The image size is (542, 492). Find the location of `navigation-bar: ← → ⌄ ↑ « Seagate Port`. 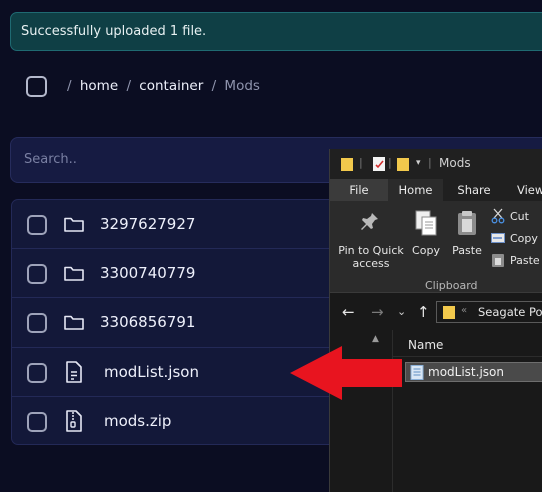

navigation-bar: ← → ⌄ ↑ « Seagate Port is located at coordinates (436, 312).